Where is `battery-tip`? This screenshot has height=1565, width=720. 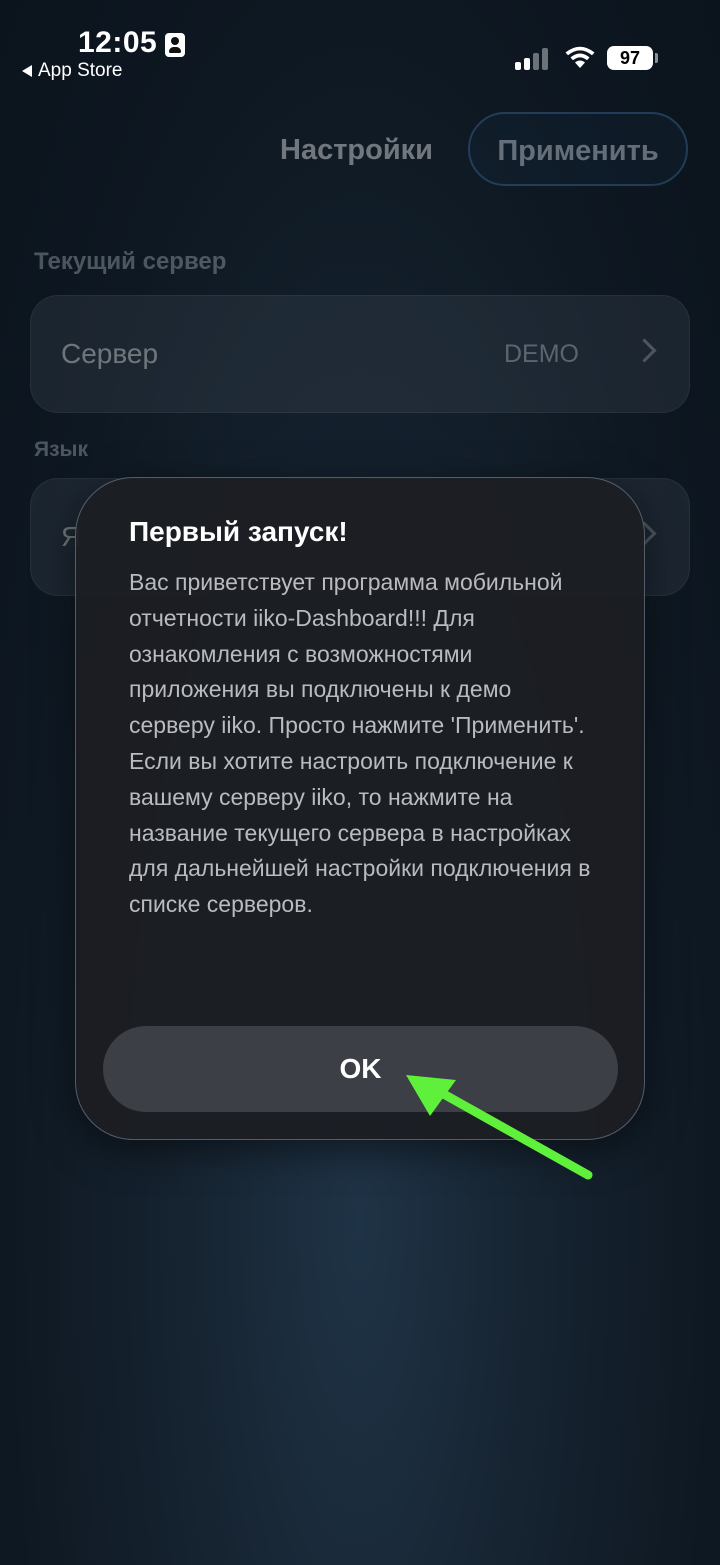
battery-tip is located at coordinates (656, 58).